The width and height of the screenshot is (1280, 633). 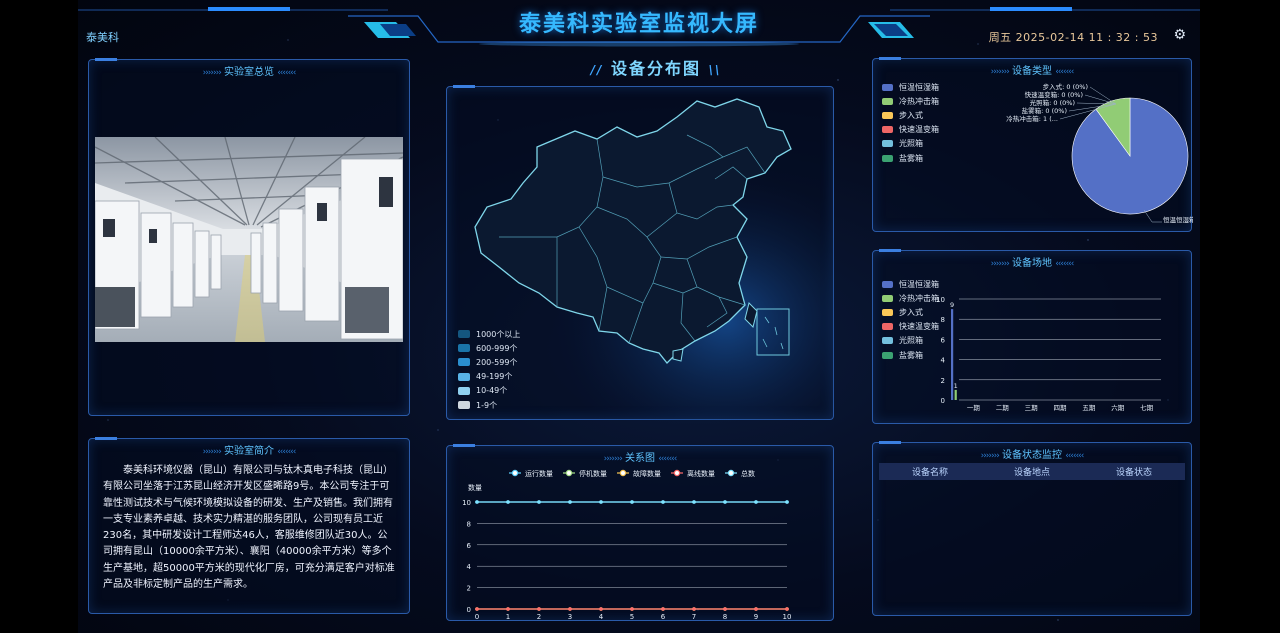 I want to click on pie-label: 光照箱: 0 (0%), so click(x=1052, y=102).